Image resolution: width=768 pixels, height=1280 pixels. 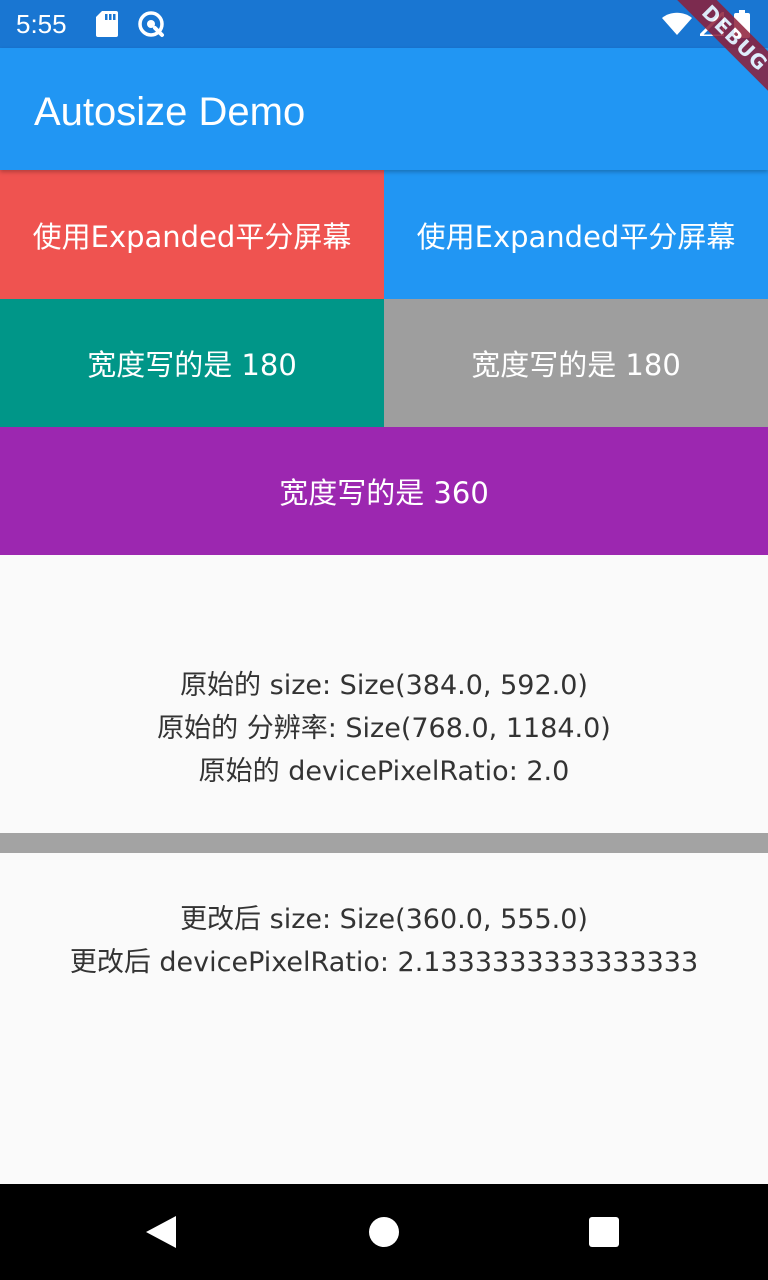 I want to click on app-bar: Autosize Demo, so click(x=384, y=109).